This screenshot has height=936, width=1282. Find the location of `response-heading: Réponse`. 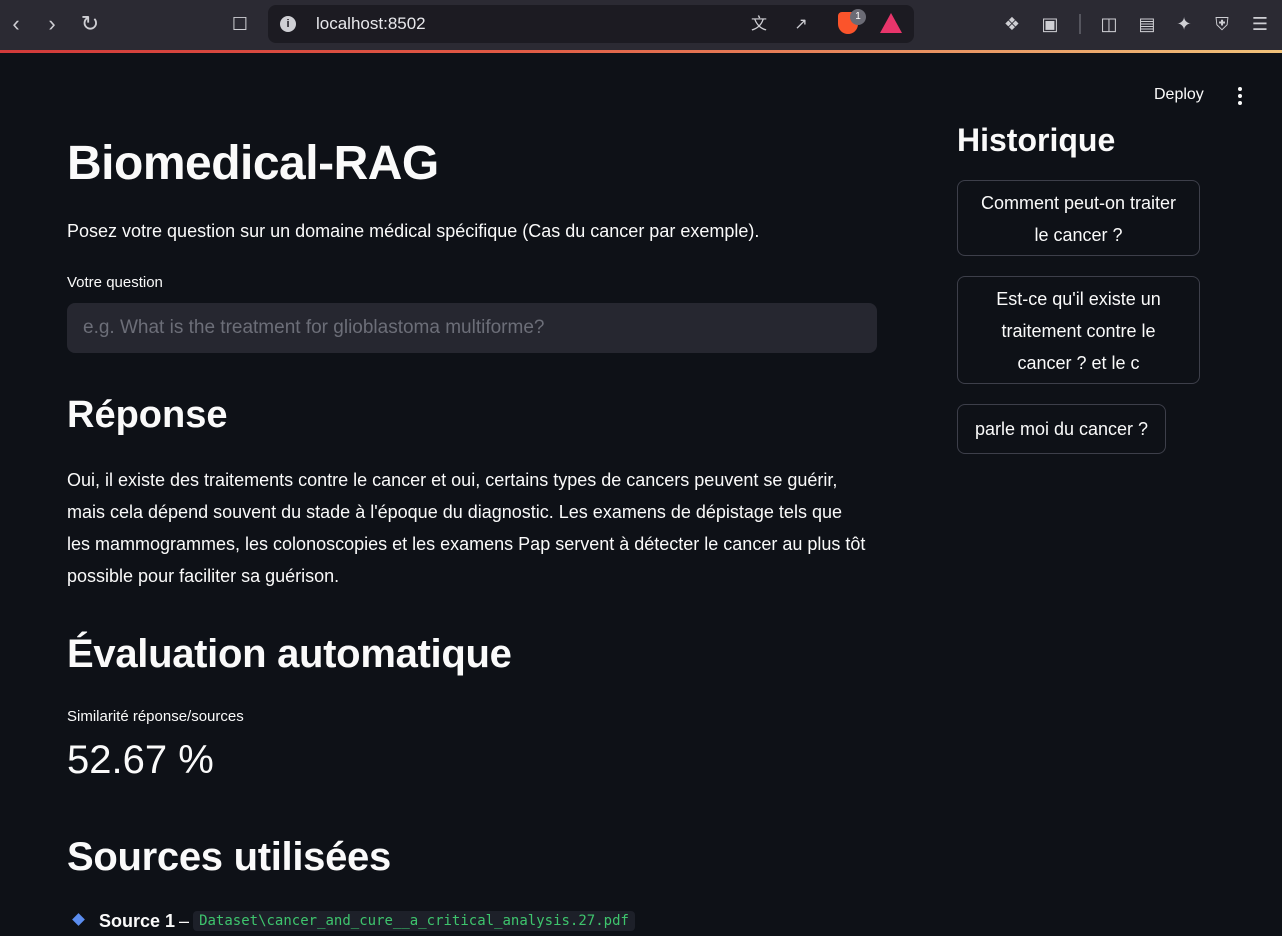

response-heading: Réponse is located at coordinates (147, 415).